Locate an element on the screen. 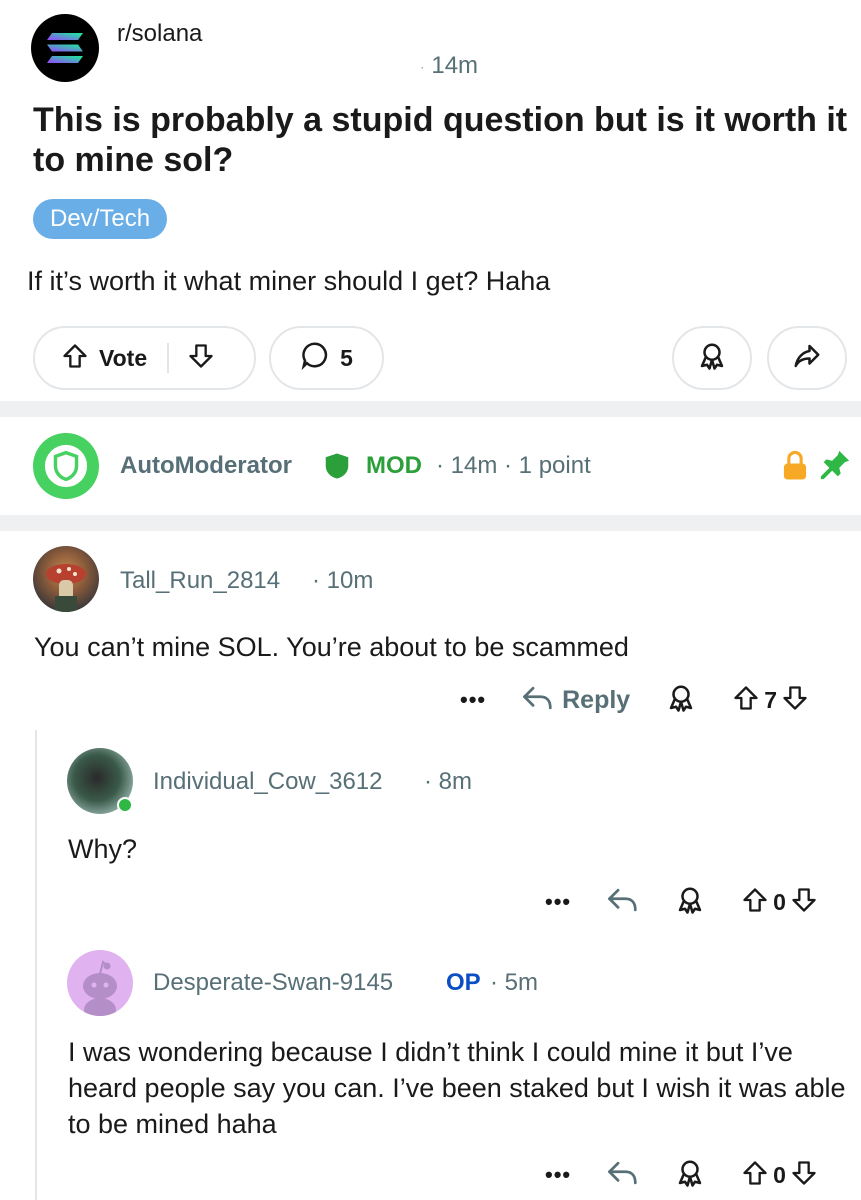 The width and height of the screenshot is (861, 1200). comment-author: Individual_Cow_3612 is located at coordinates (268, 782).